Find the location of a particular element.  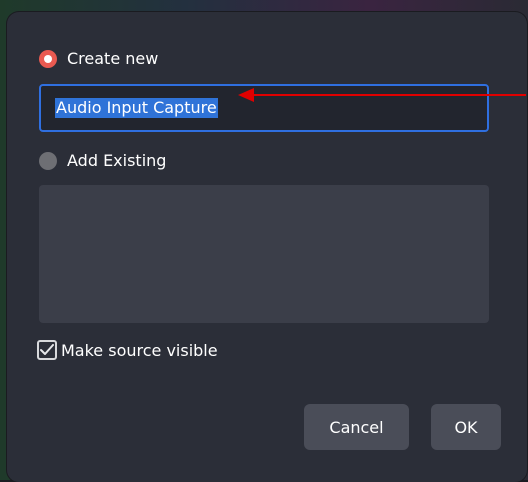

create-new-option: Create new is located at coordinates (98, 58).